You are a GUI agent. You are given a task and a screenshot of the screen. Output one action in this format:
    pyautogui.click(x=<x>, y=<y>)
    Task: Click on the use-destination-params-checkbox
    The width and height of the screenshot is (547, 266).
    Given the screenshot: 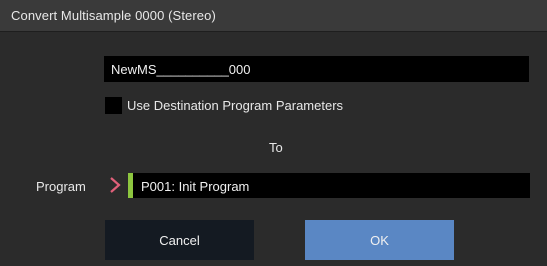 What is the action you would take?
    pyautogui.click(x=113, y=105)
    